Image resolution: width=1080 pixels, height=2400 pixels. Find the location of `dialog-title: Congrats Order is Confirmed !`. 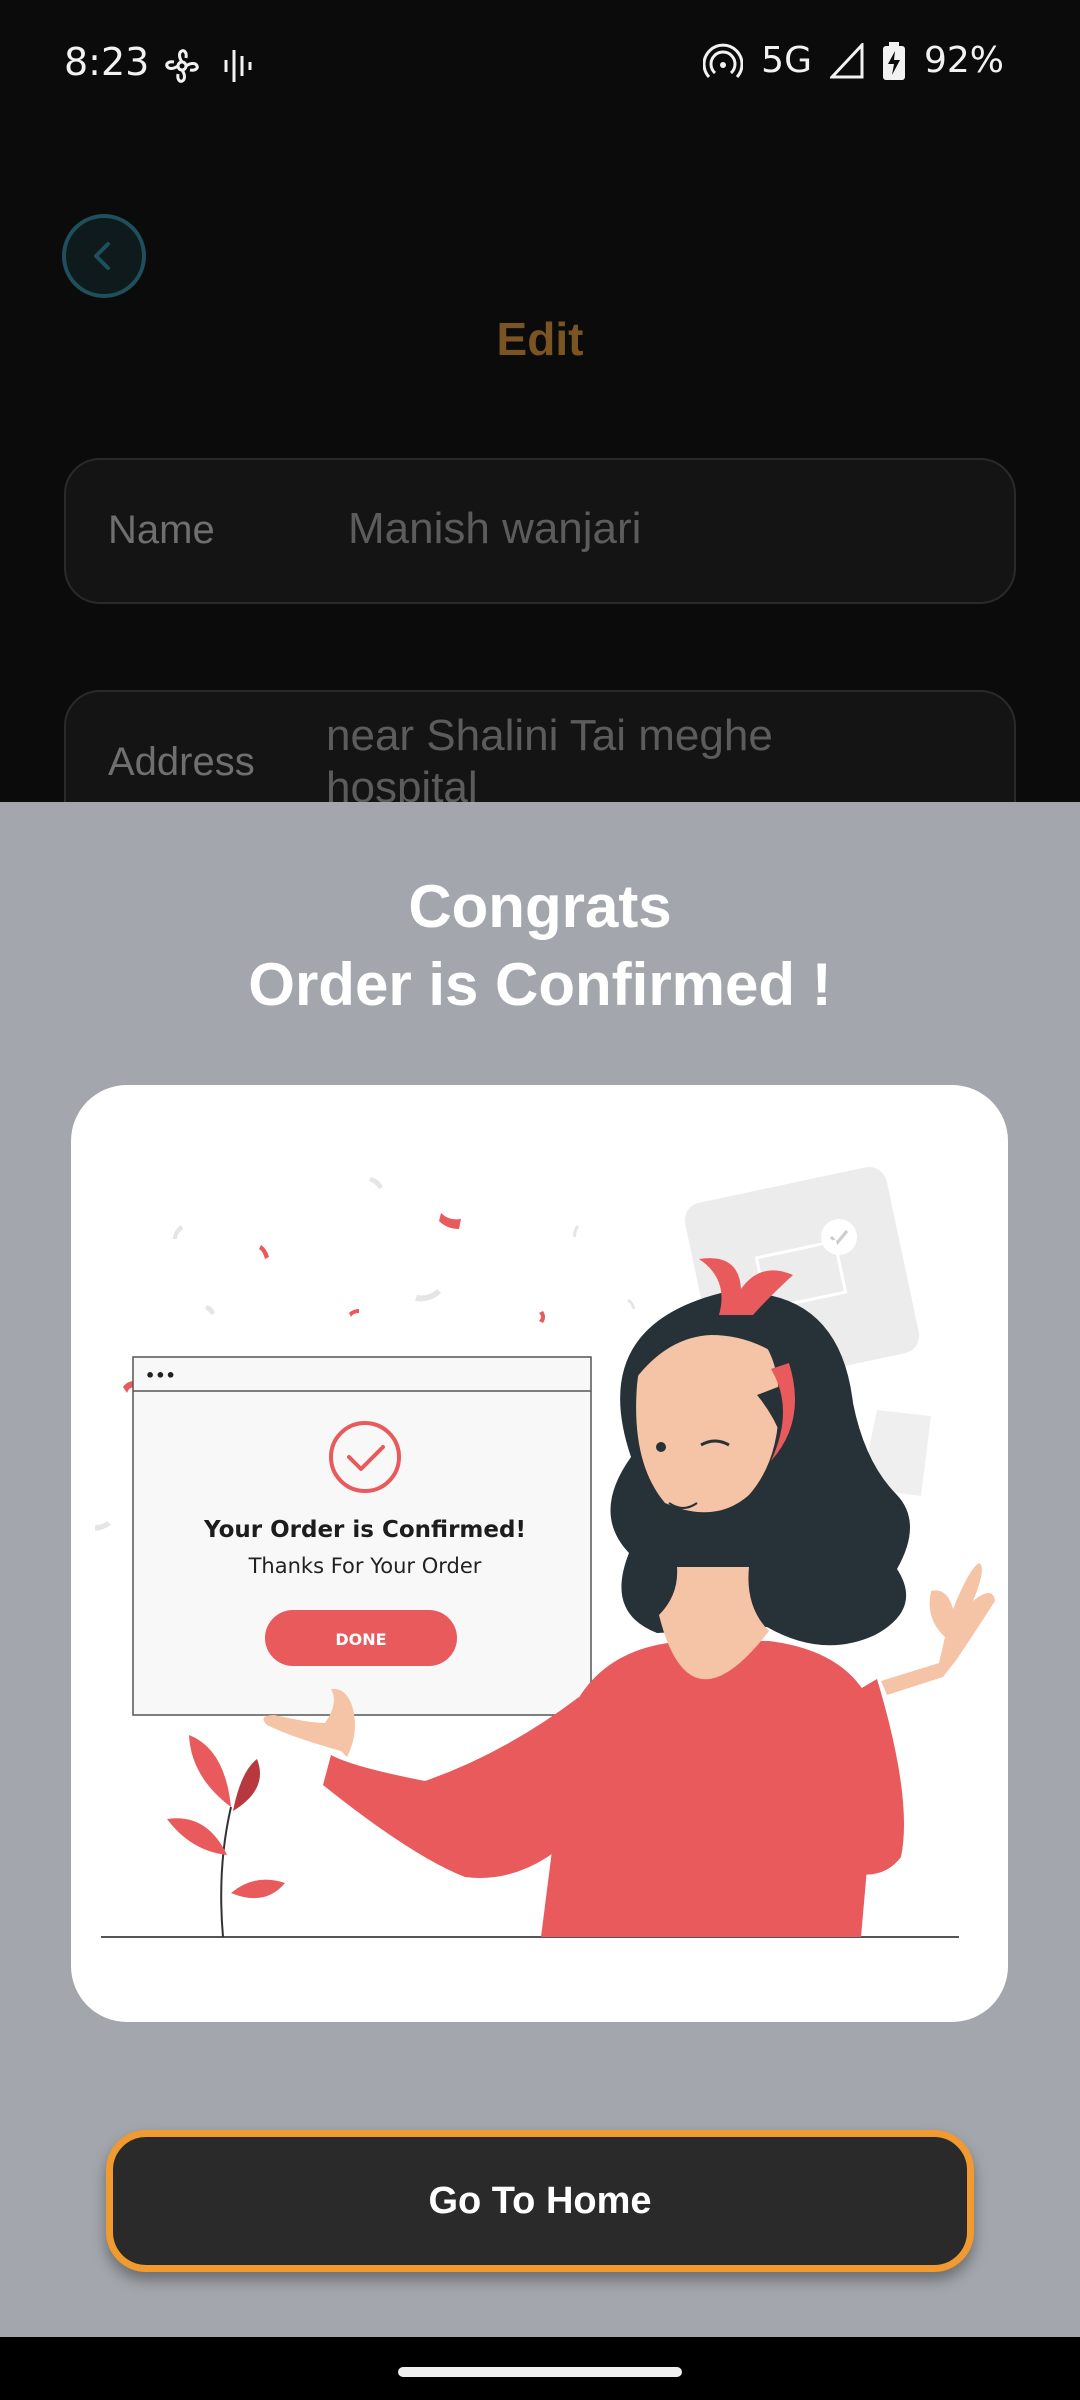

dialog-title: Congrats Order is Confirmed ! is located at coordinates (540, 946).